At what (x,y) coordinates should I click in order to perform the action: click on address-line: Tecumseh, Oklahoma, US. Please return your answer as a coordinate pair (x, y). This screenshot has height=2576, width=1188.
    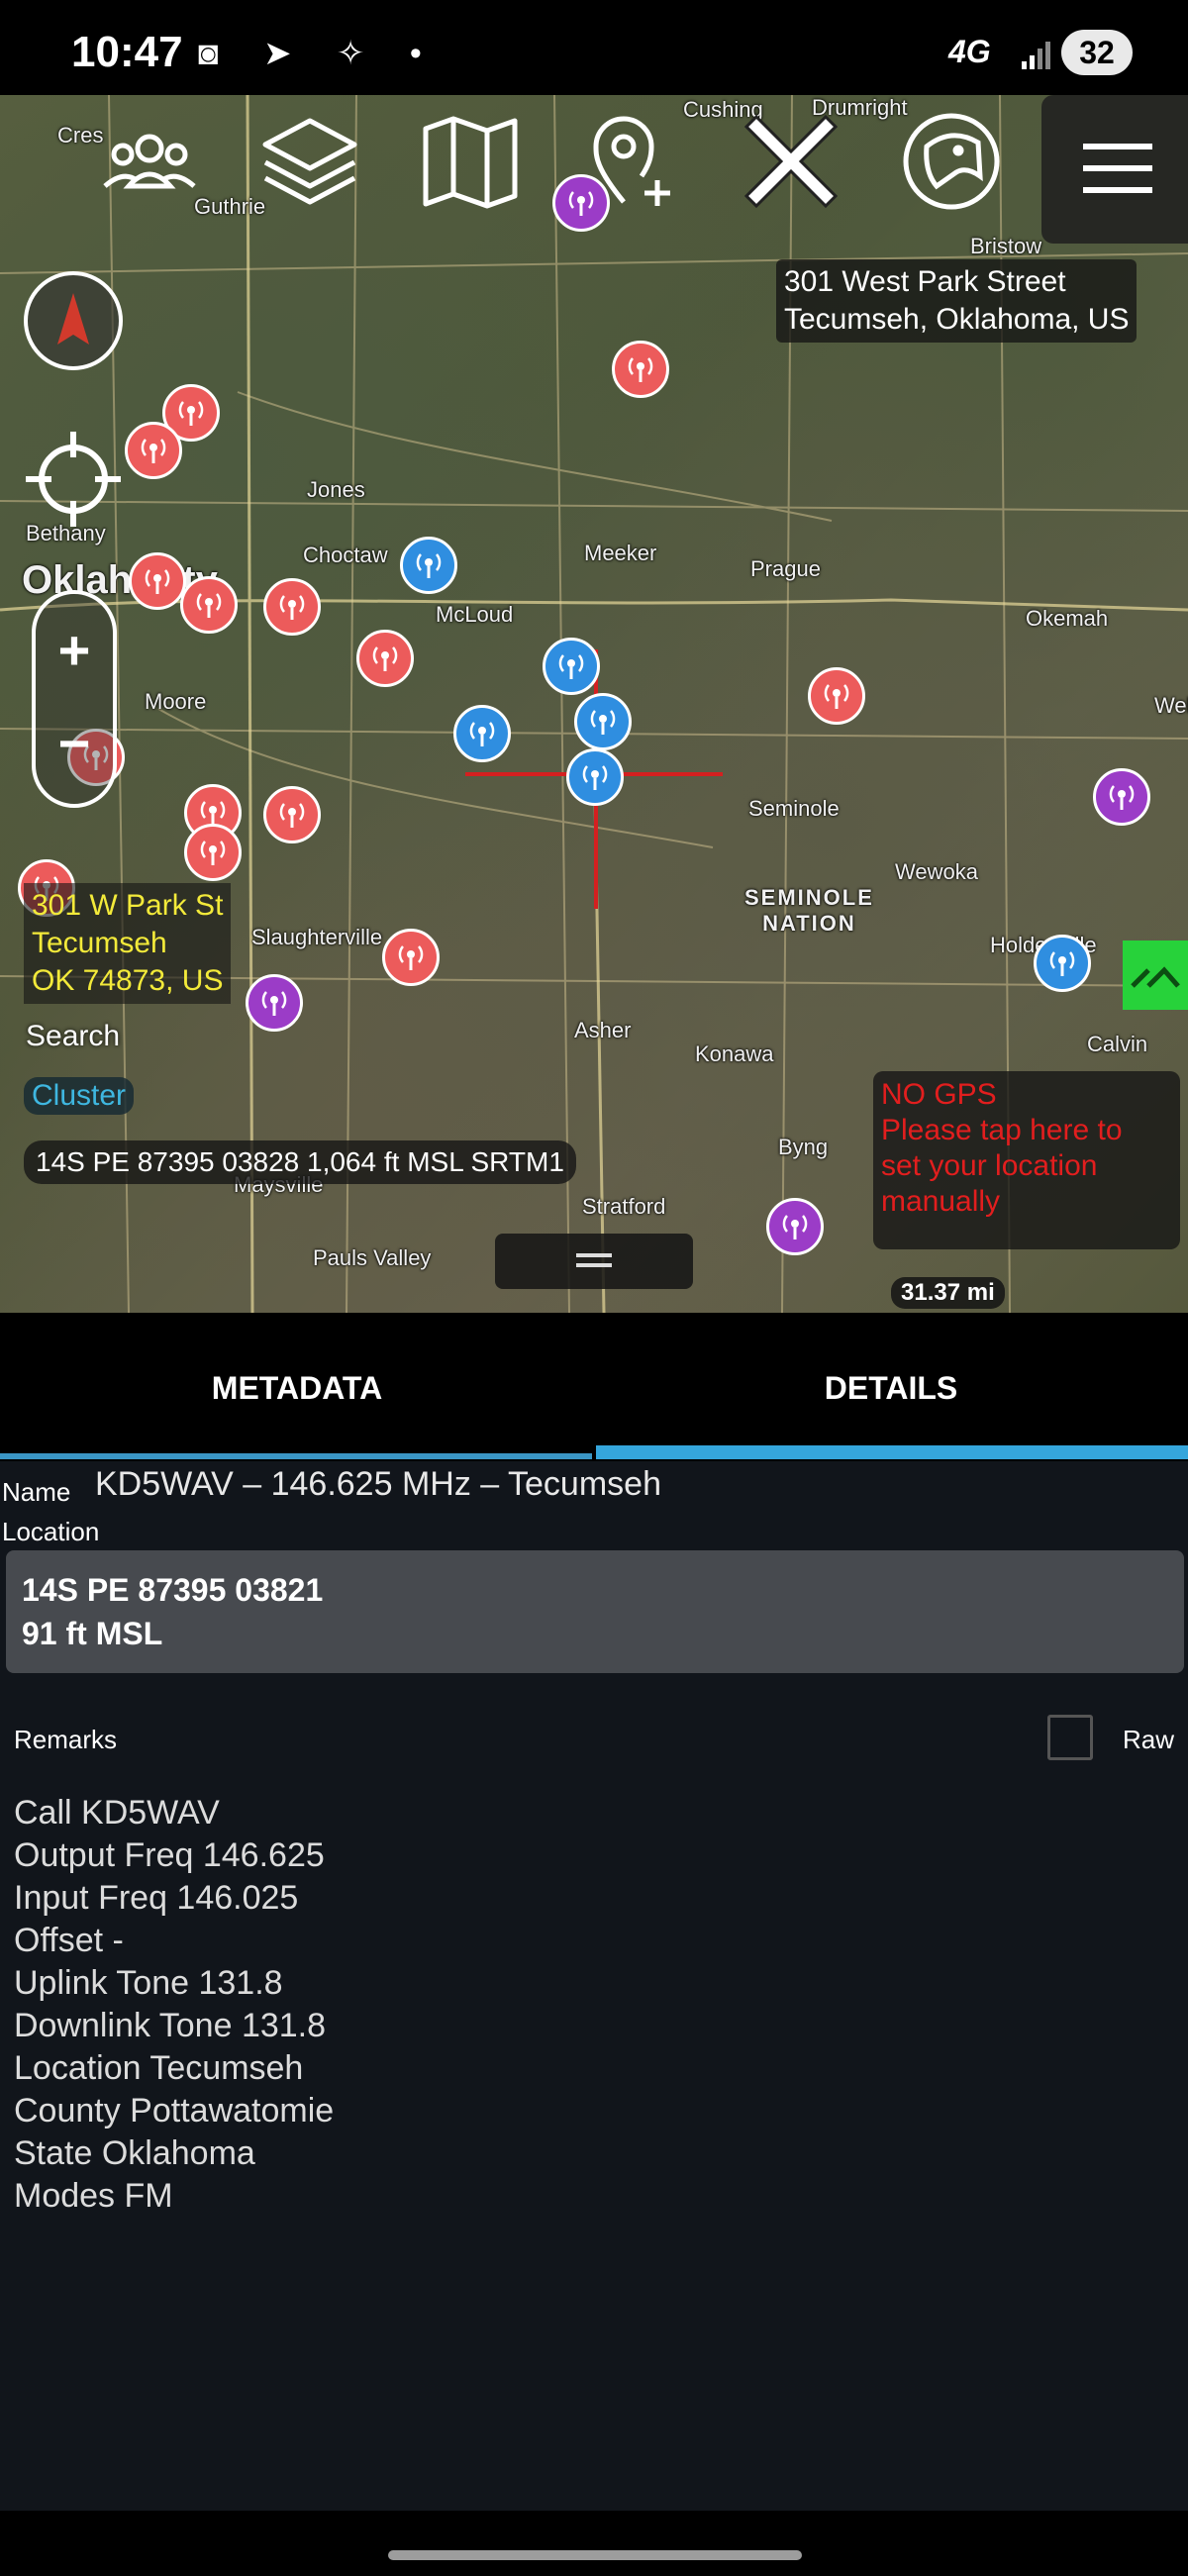
    Looking at the image, I should click on (957, 320).